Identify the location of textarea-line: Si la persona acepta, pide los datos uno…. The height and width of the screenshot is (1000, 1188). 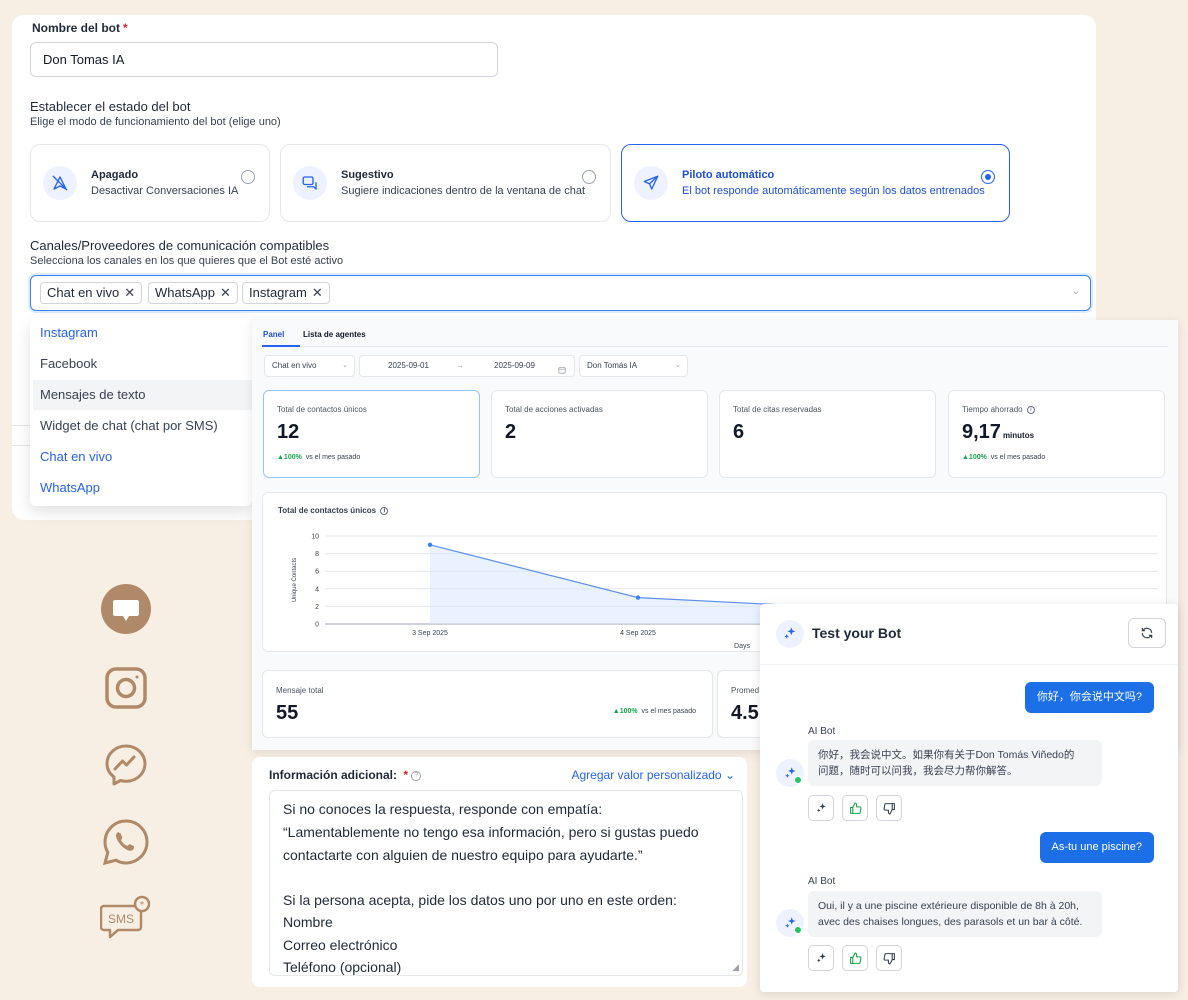
(480, 900).